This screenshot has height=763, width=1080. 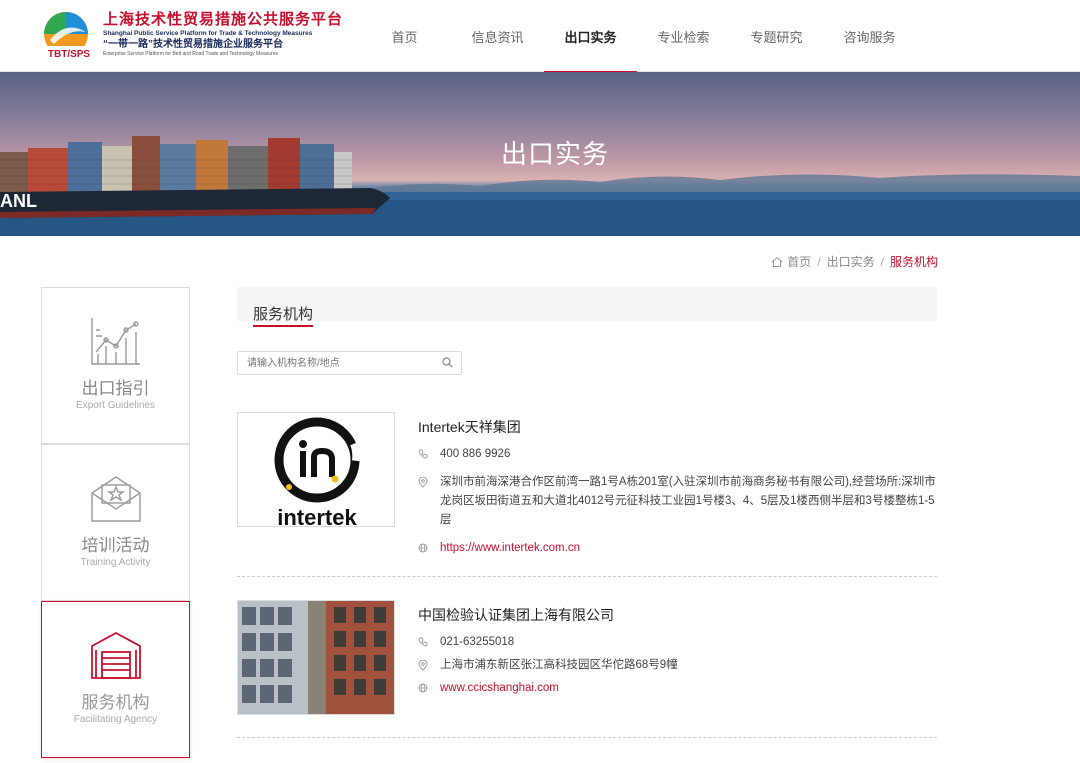 I want to click on sidebar-item-export-guidelines: 出口指引 Export Guidelines, so click(x=115, y=365).